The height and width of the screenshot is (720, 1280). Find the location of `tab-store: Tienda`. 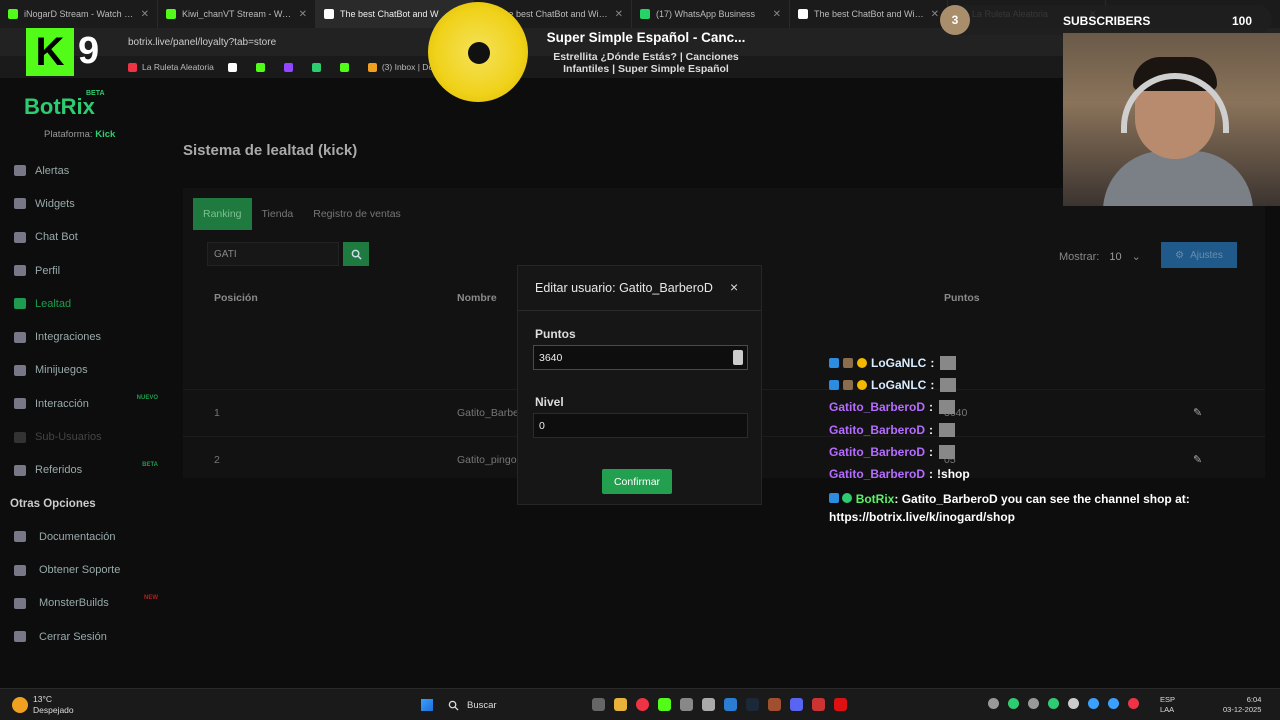

tab-store: Tienda is located at coordinates (278, 214).